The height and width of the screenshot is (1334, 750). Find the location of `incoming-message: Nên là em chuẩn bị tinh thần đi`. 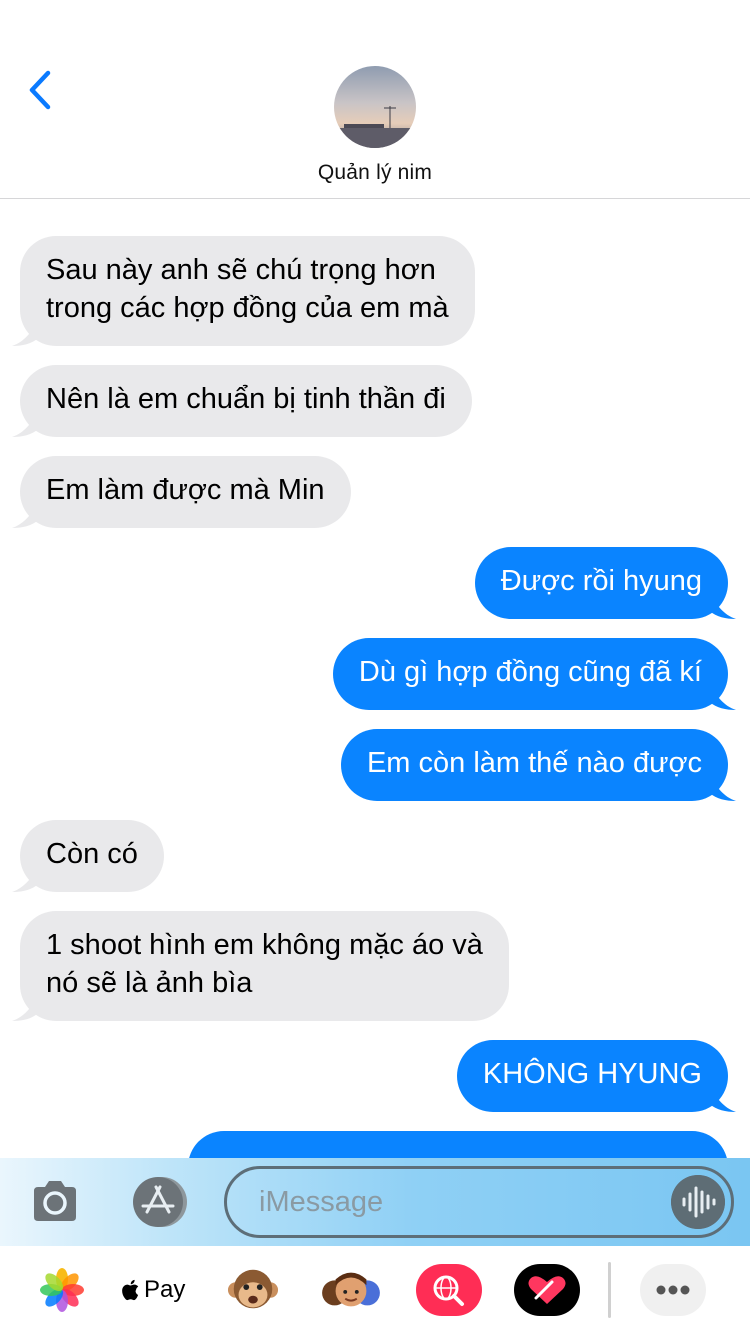

incoming-message: Nên là em chuẩn bị tinh thần đi is located at coordinates (242, 401).